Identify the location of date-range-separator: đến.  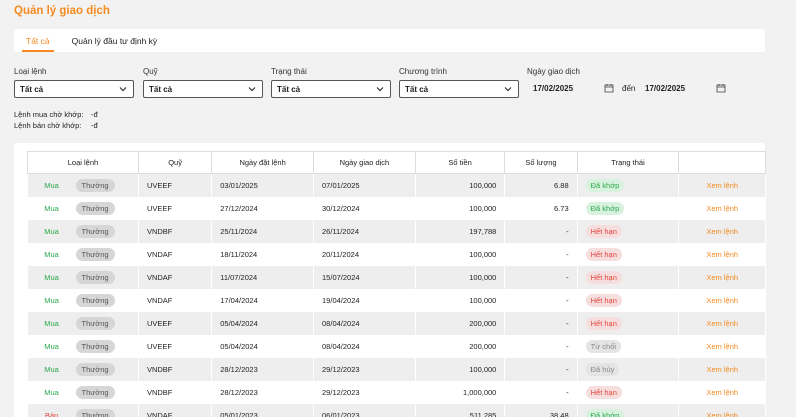
(629, 88).